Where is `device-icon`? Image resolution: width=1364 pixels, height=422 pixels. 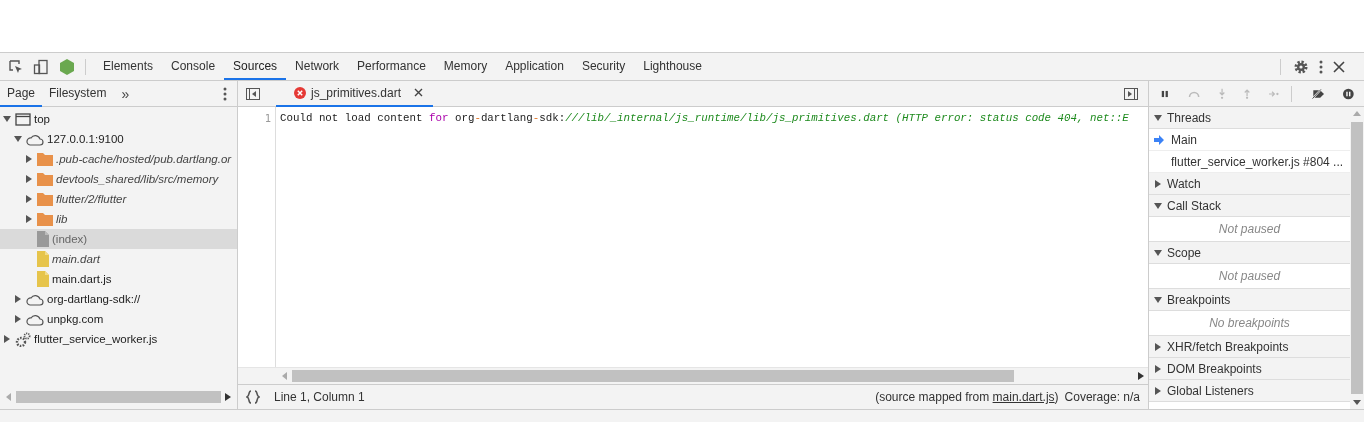
device-icon is located at coordinates (41, 66).